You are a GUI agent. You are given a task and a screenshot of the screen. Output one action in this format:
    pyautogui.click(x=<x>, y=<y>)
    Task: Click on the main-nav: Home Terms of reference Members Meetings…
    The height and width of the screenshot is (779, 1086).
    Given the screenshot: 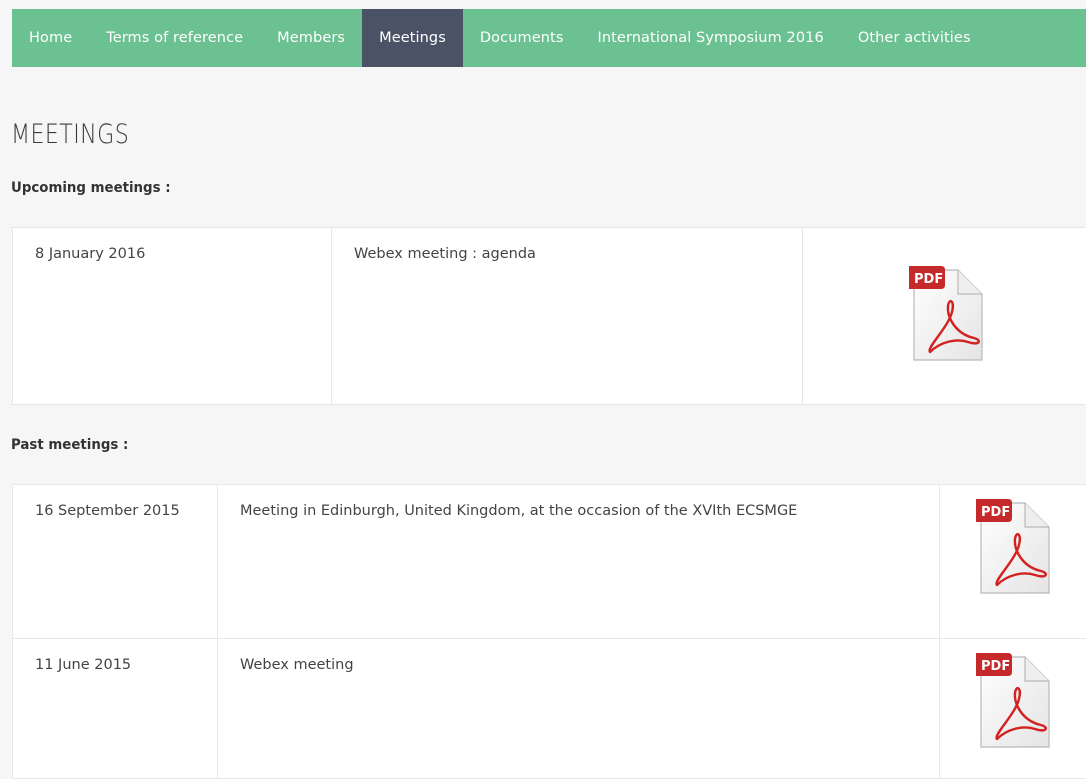 What is the action you would take?
    pyautogui.click(x=549, y=38)
    